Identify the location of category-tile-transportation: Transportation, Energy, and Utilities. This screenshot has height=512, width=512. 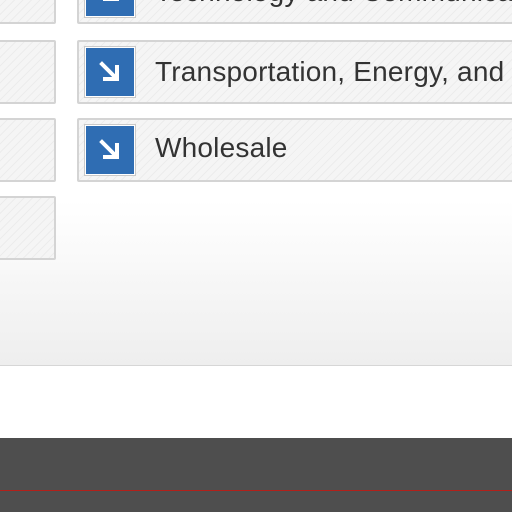
(294, 72).